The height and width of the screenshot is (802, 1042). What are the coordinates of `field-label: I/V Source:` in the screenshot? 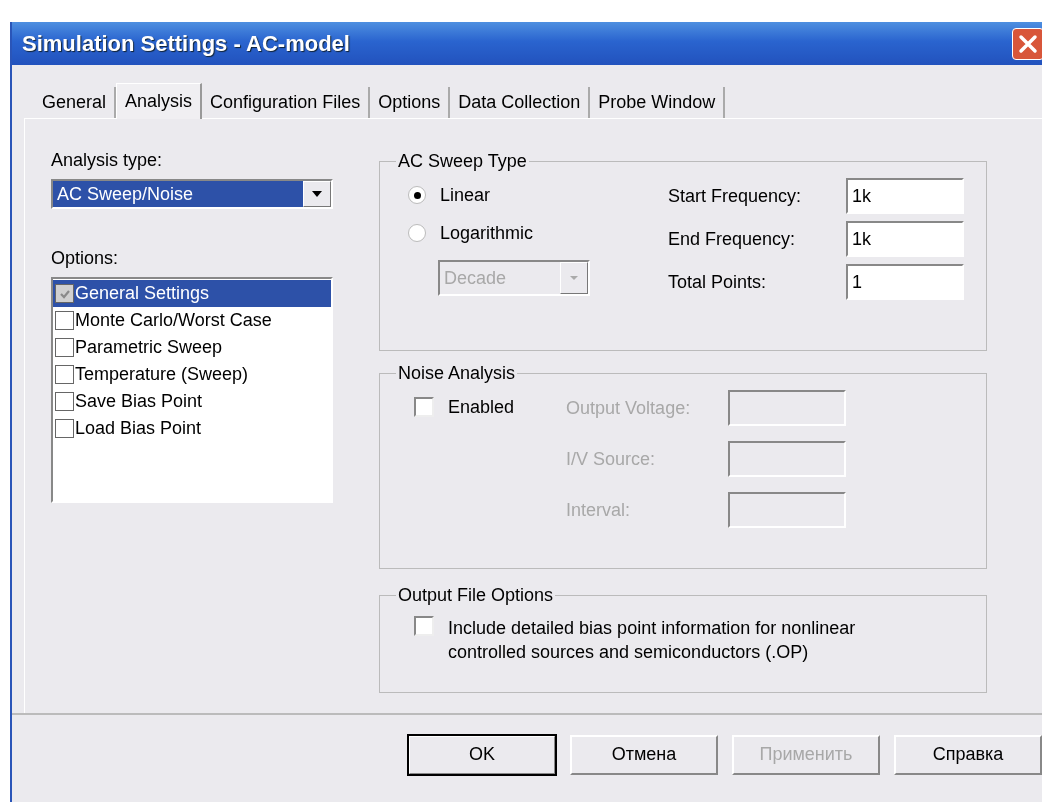 It's located at (611, 459).